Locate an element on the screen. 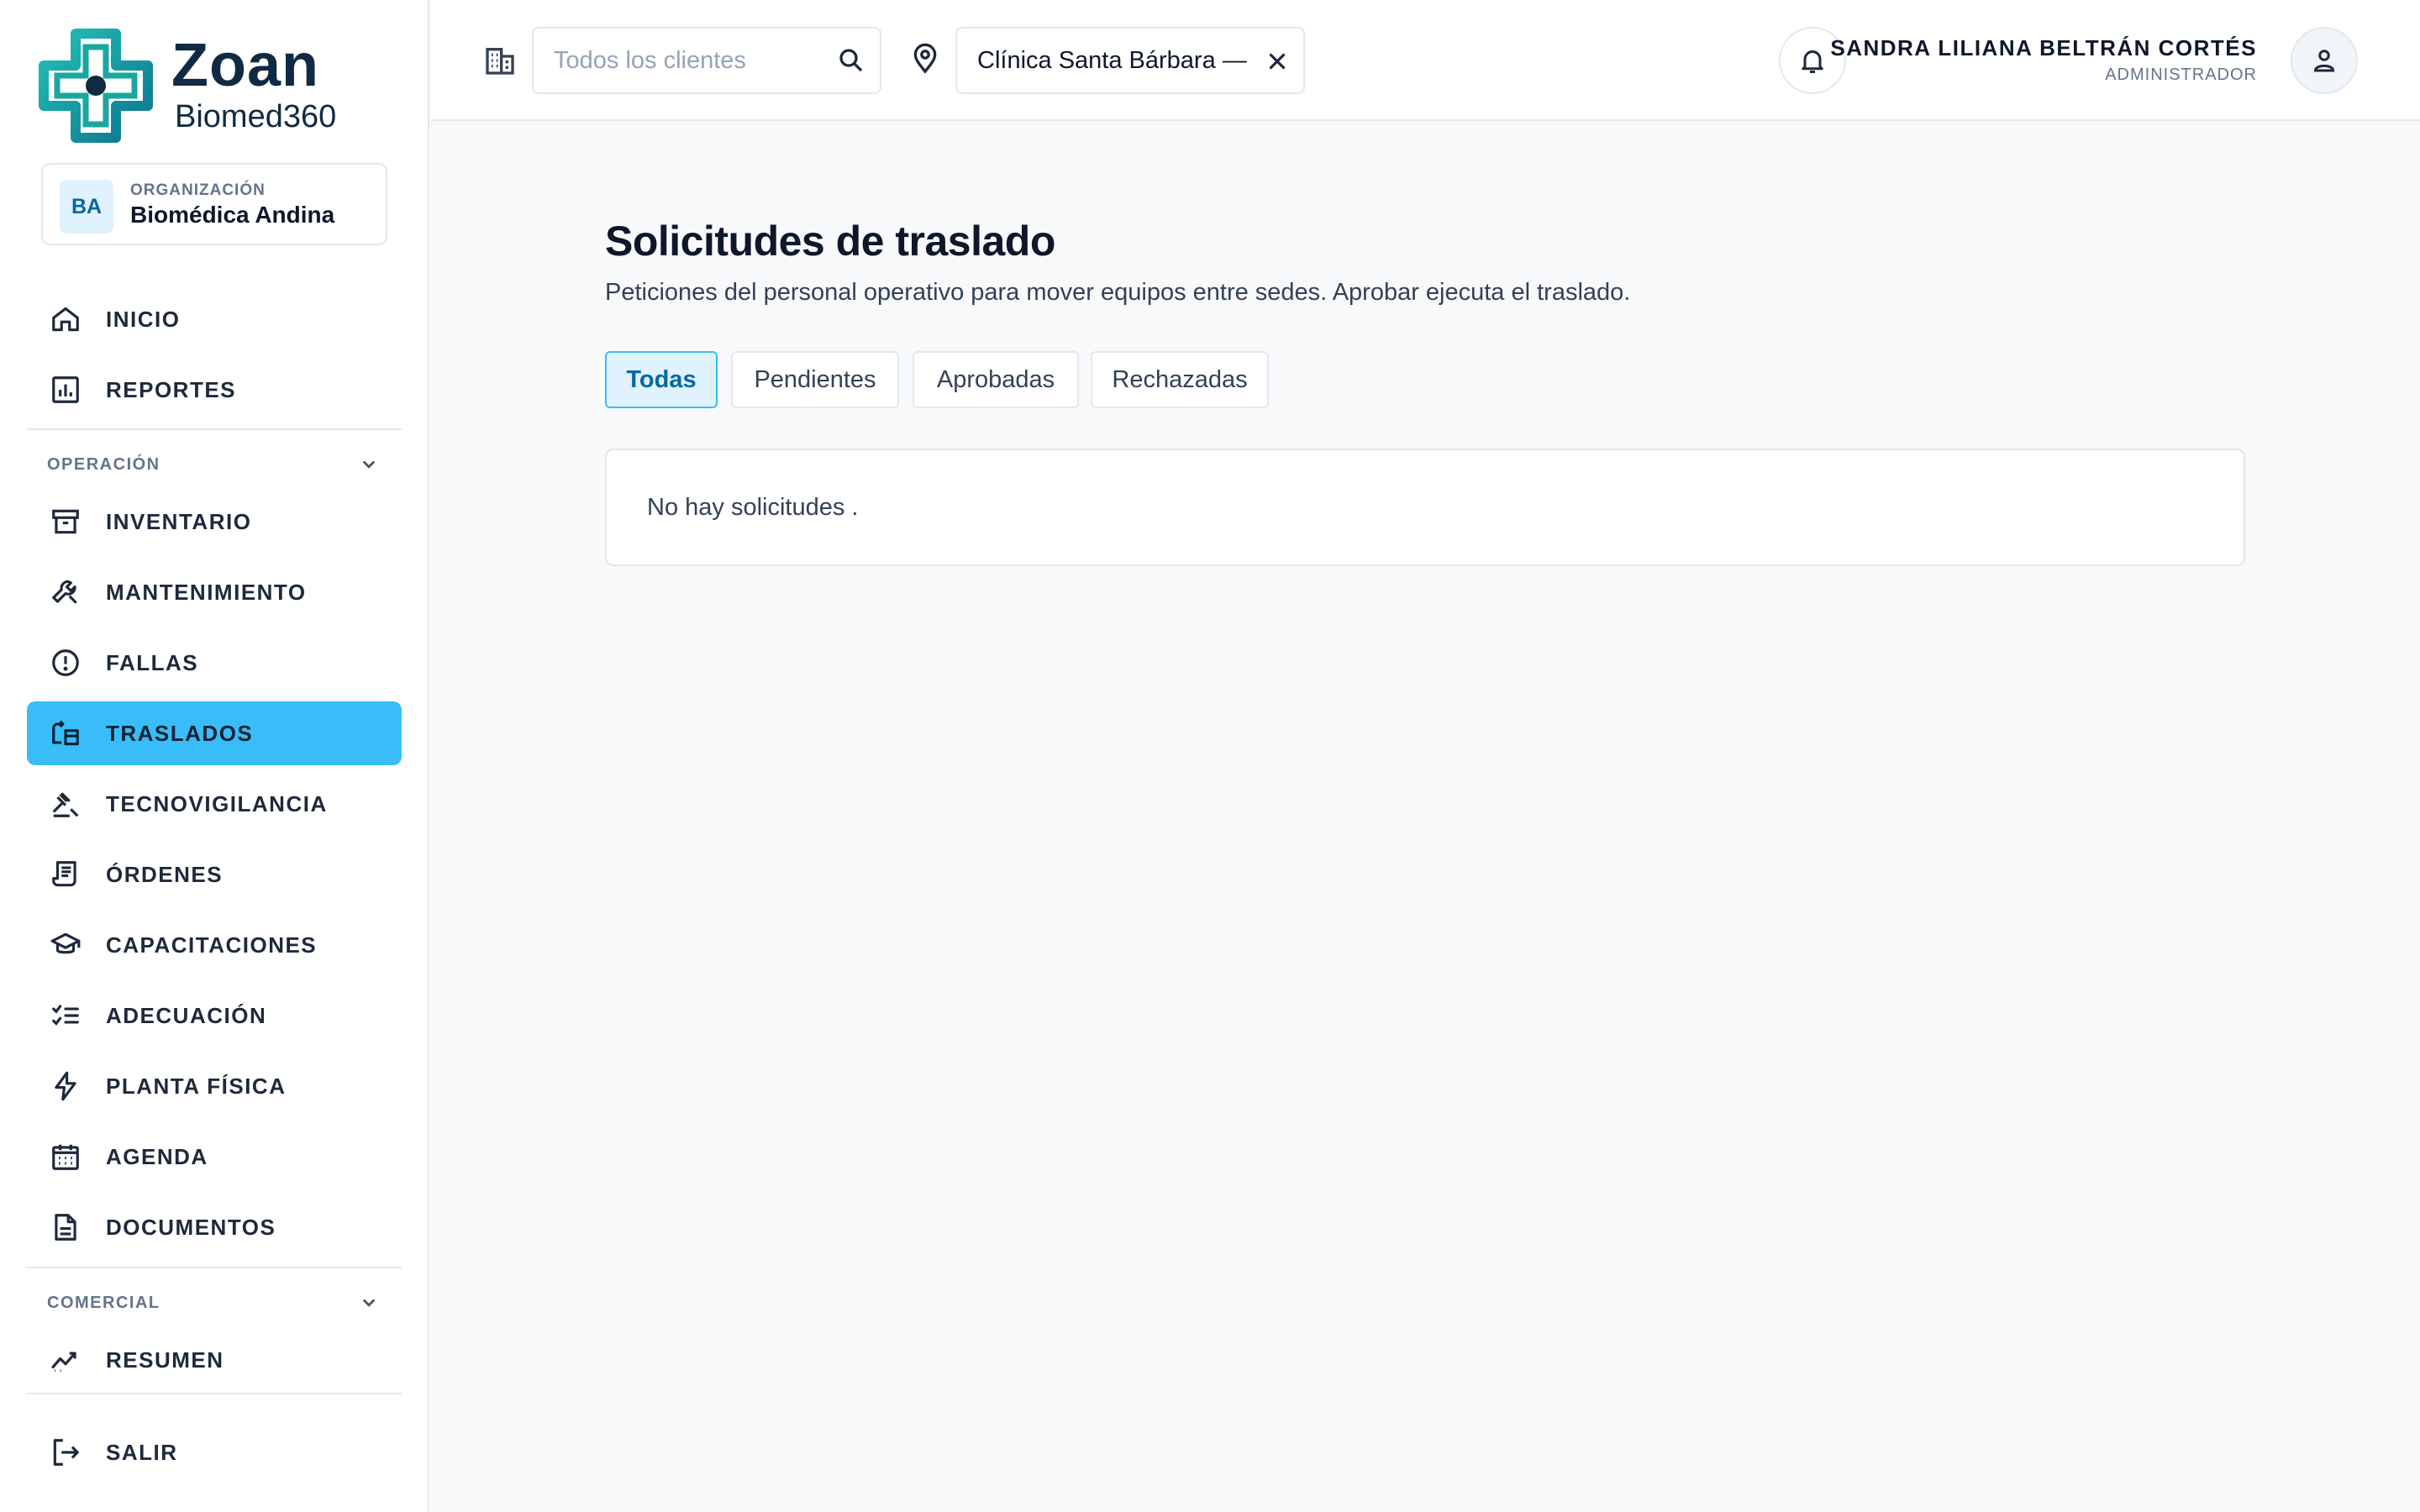  sidebar-item-adecuacion: ADECUACIÓN is located at coordinates (214, 1015).